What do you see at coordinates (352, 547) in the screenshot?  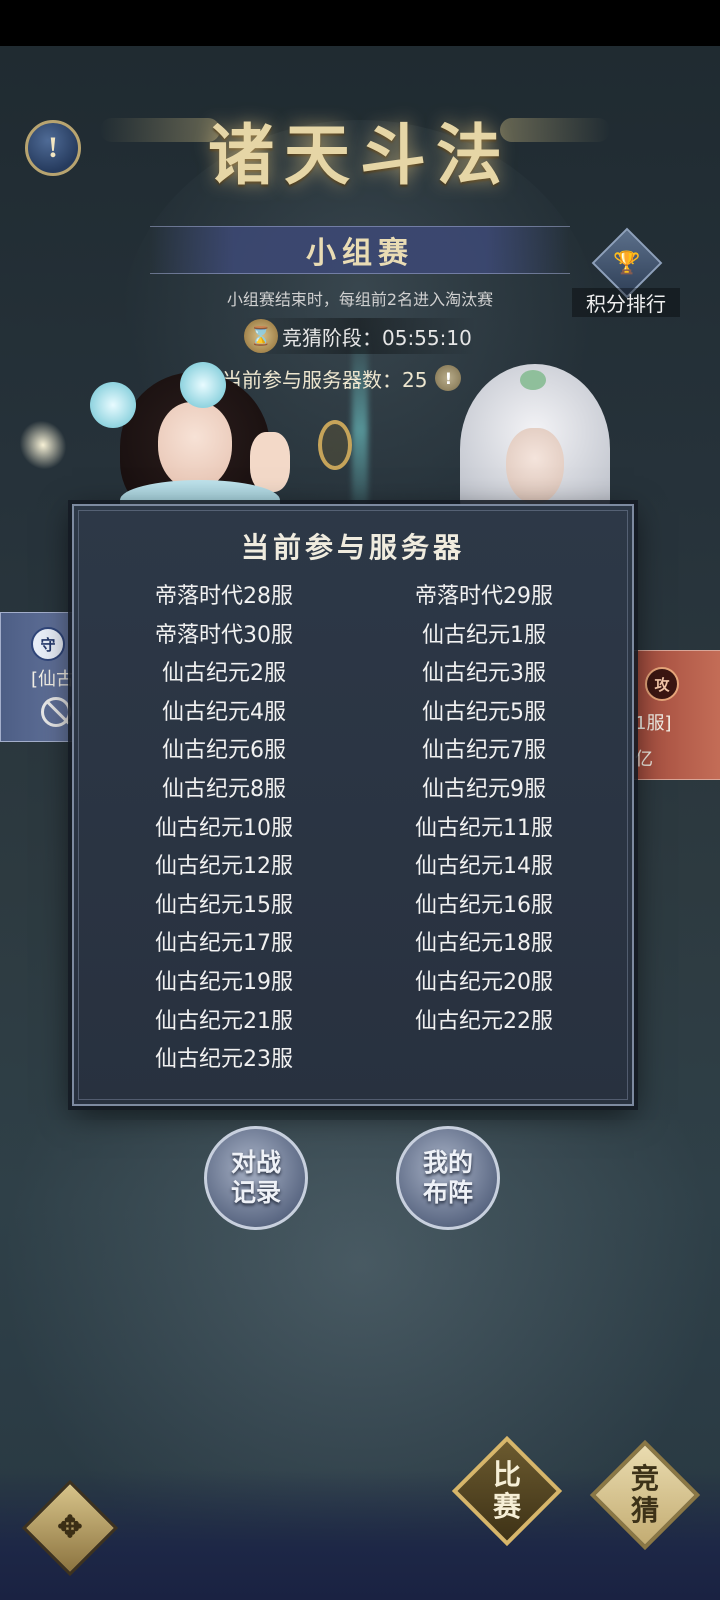 I see `popup-title: 当前参与服务器` at bounding box center [352, 547].